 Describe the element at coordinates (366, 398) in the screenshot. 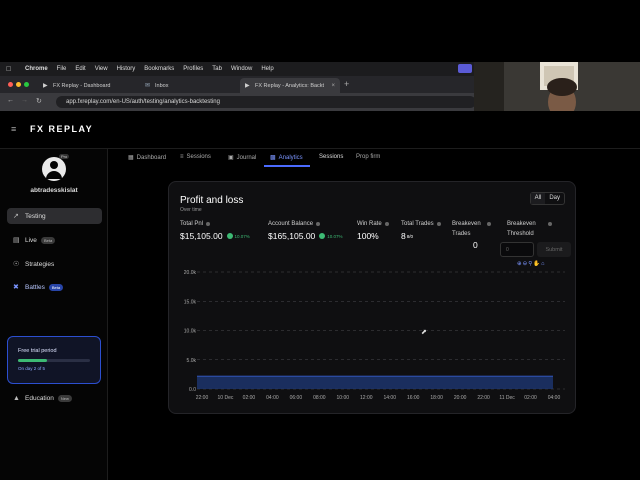

I see `x-tick-label: 12:00` at that location.